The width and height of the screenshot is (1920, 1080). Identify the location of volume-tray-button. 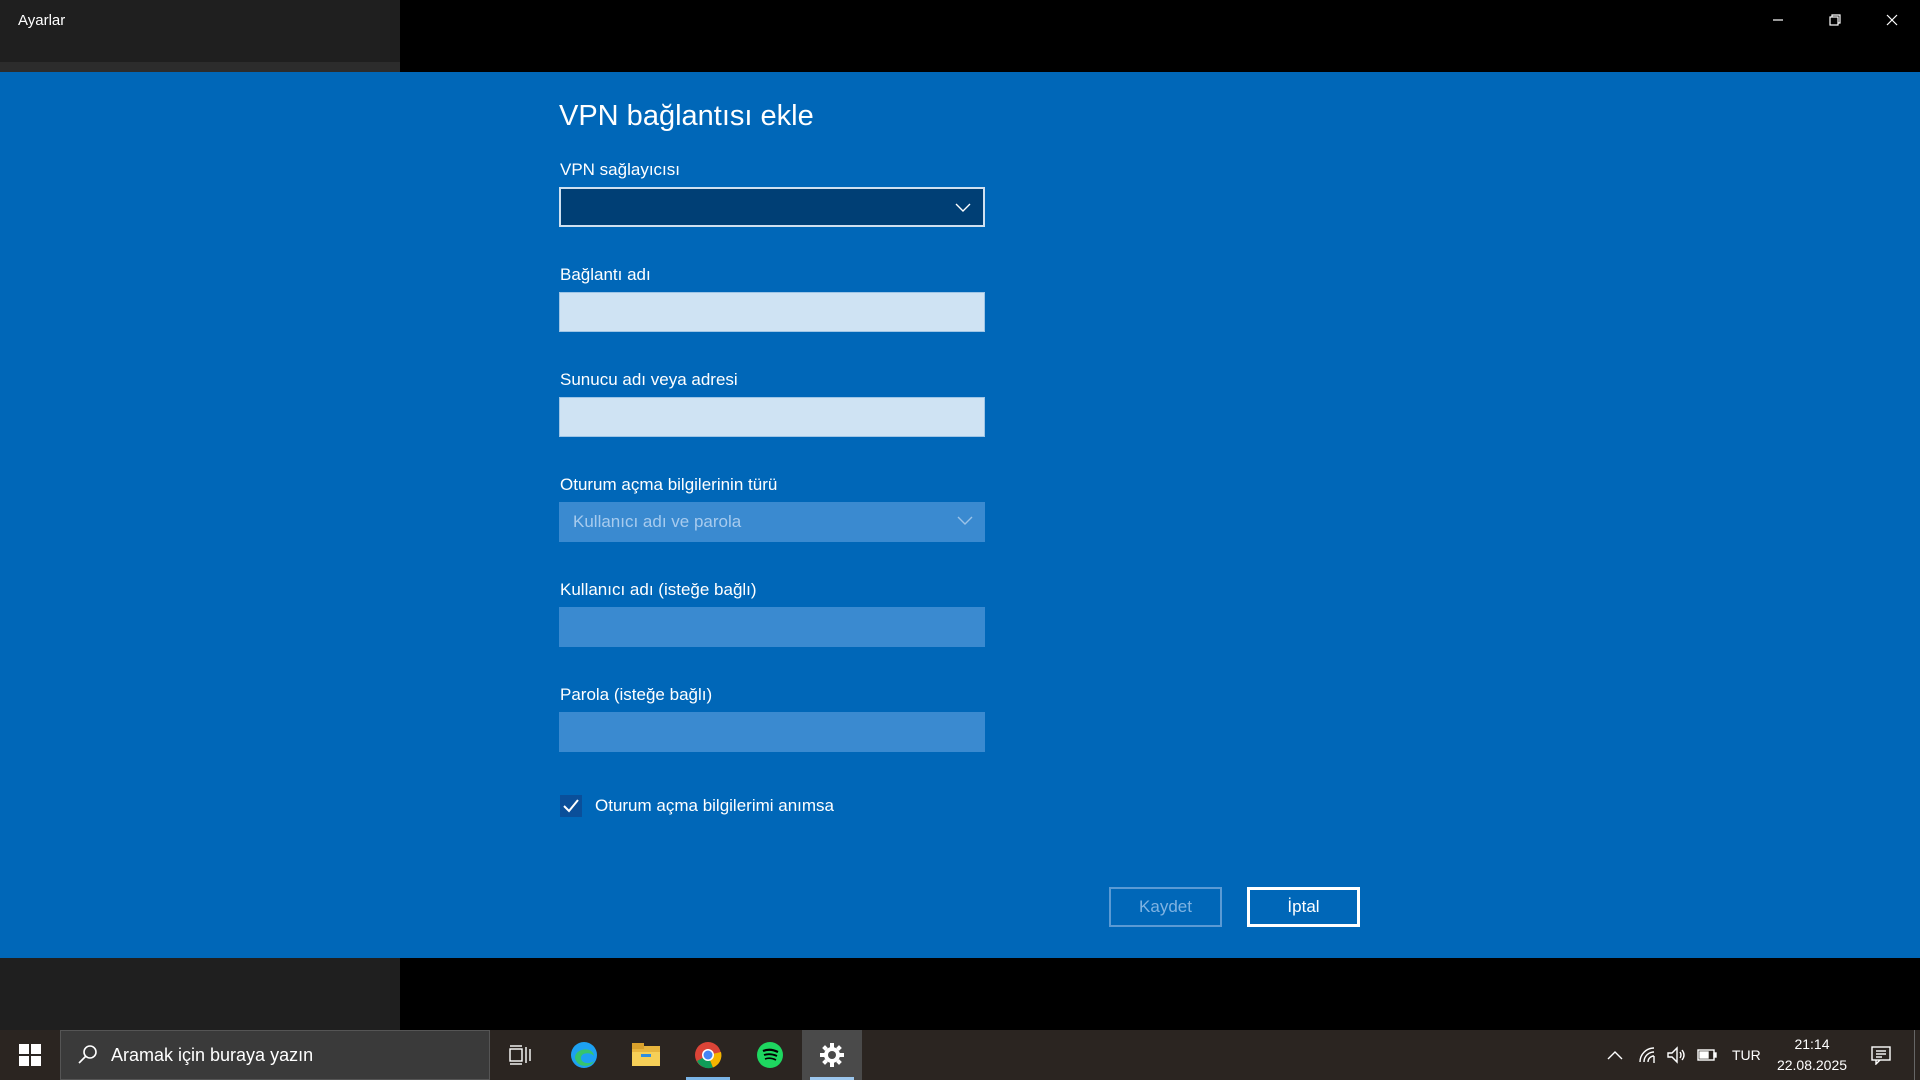
(1676, 1055).